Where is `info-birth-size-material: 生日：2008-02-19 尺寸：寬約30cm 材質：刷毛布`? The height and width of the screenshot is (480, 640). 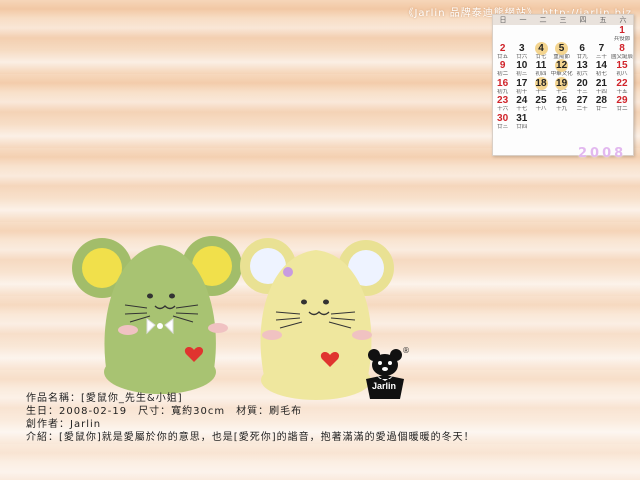 info-birth-size-material: 生日：2008-02-19 尺寸：寬約30cm 材質：刷毛布 is located at coordinates (164, 411).